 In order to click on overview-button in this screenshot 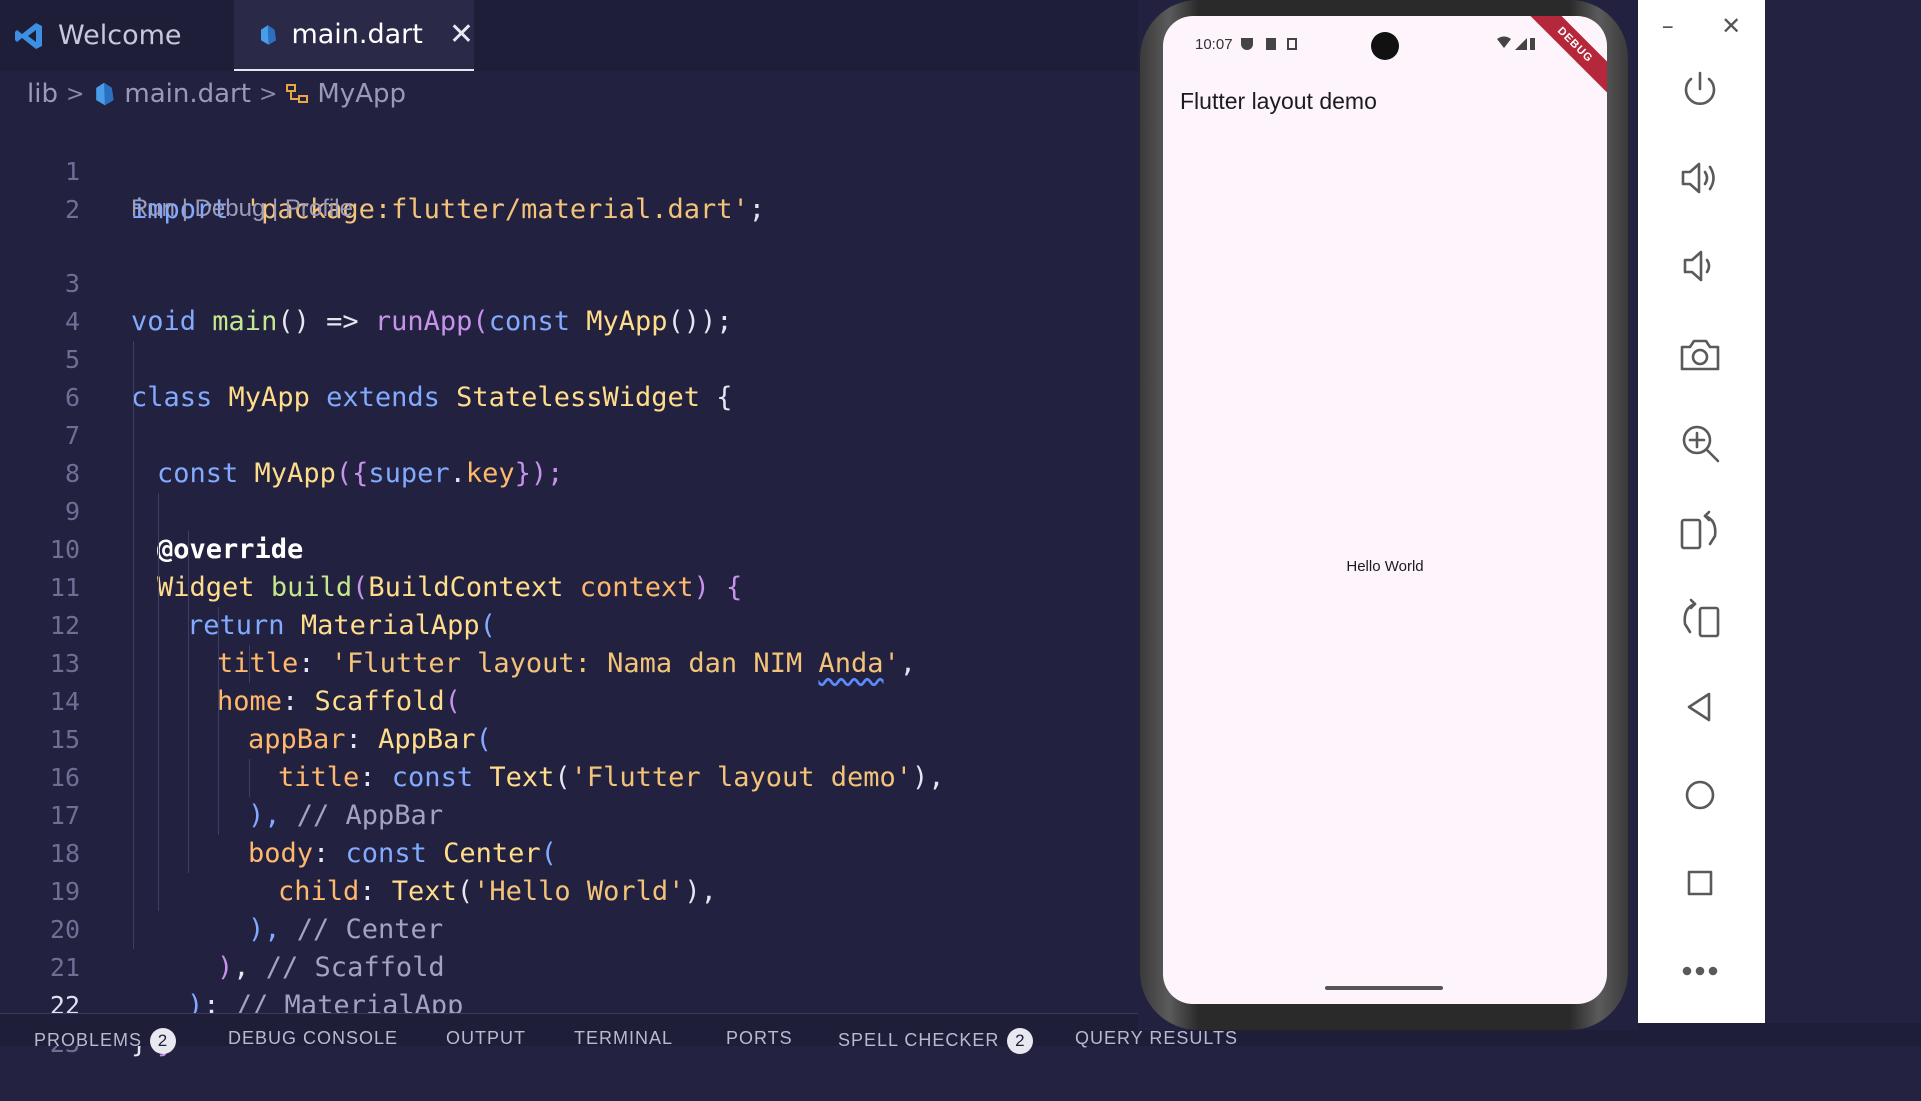, I will do `click(1700, 883)`.